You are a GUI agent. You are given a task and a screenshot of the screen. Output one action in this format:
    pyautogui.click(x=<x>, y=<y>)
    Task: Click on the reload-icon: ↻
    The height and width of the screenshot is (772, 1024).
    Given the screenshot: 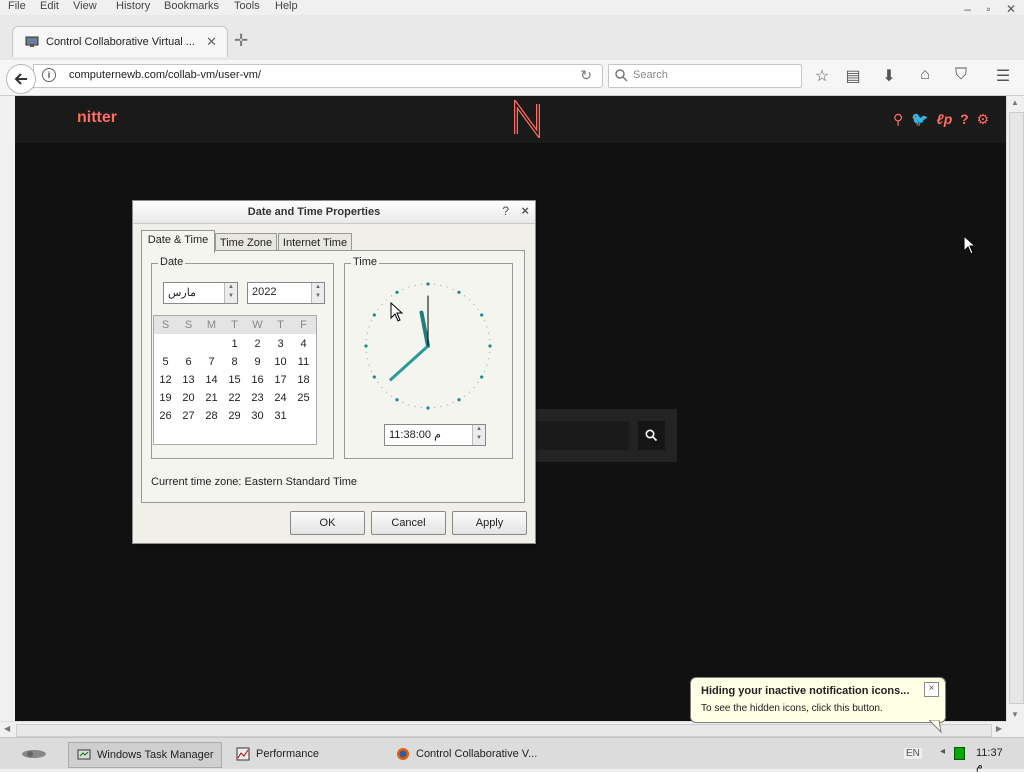 What is the action you would take?
    pyautogui.click(x=586, y=75)
    